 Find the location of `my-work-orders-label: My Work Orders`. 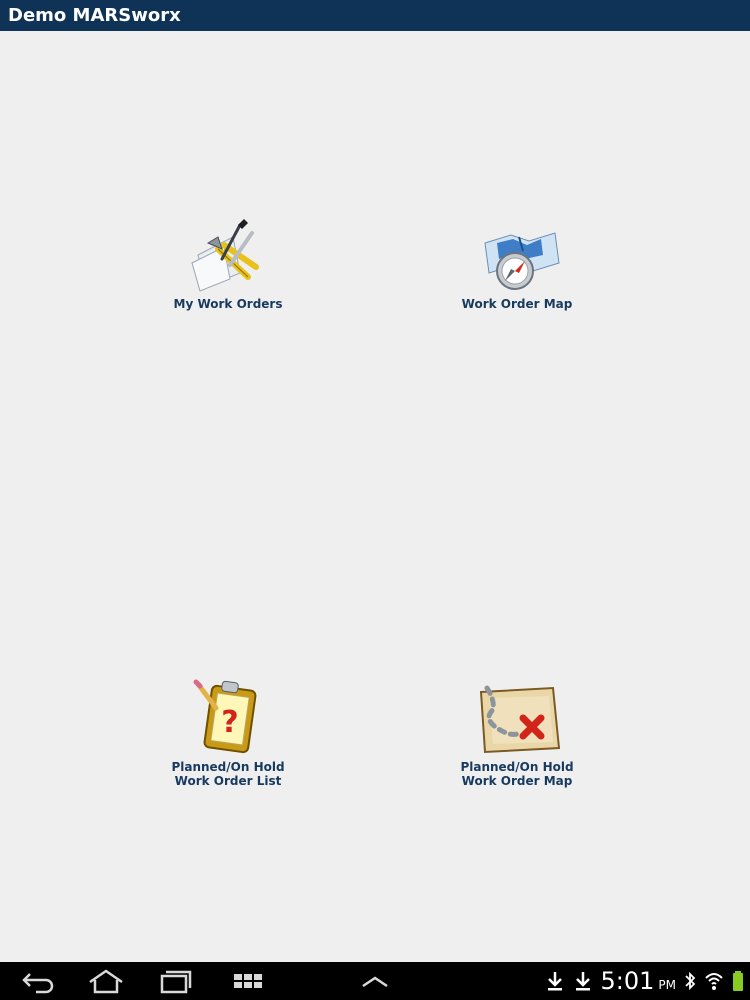

my-work-orders-label: My Work Orders is located at coordinates (228, 304).